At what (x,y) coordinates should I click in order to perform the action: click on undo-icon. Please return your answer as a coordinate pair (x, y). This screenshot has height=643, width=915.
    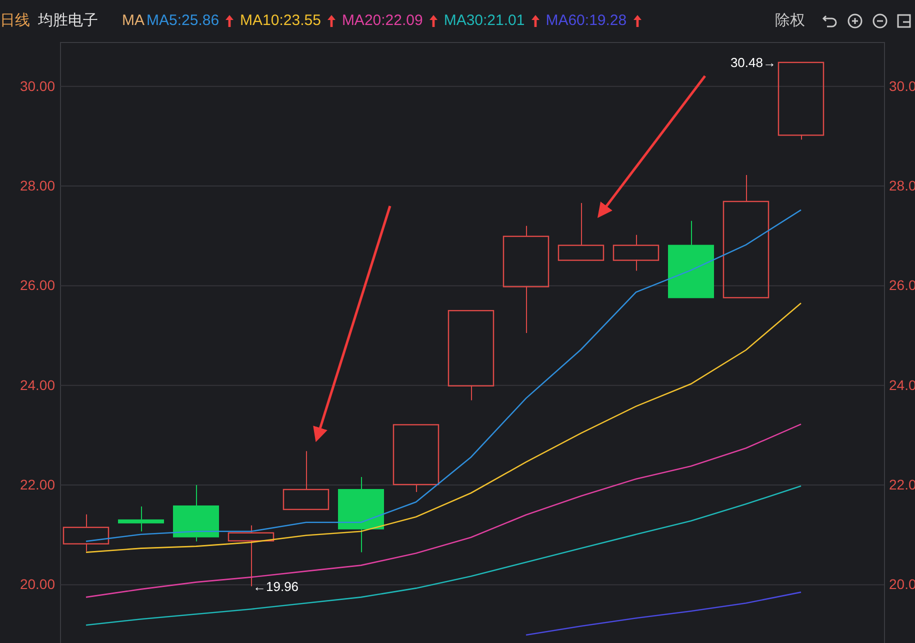
    Looking at the image, I should click on (830, 21).